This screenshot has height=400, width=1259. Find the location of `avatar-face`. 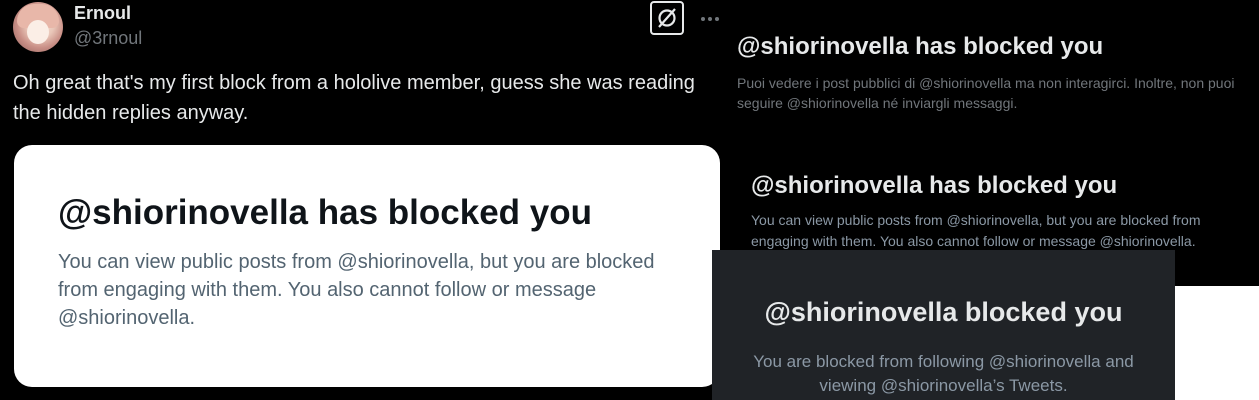

avatar-face is located at coordinates (38, 32).